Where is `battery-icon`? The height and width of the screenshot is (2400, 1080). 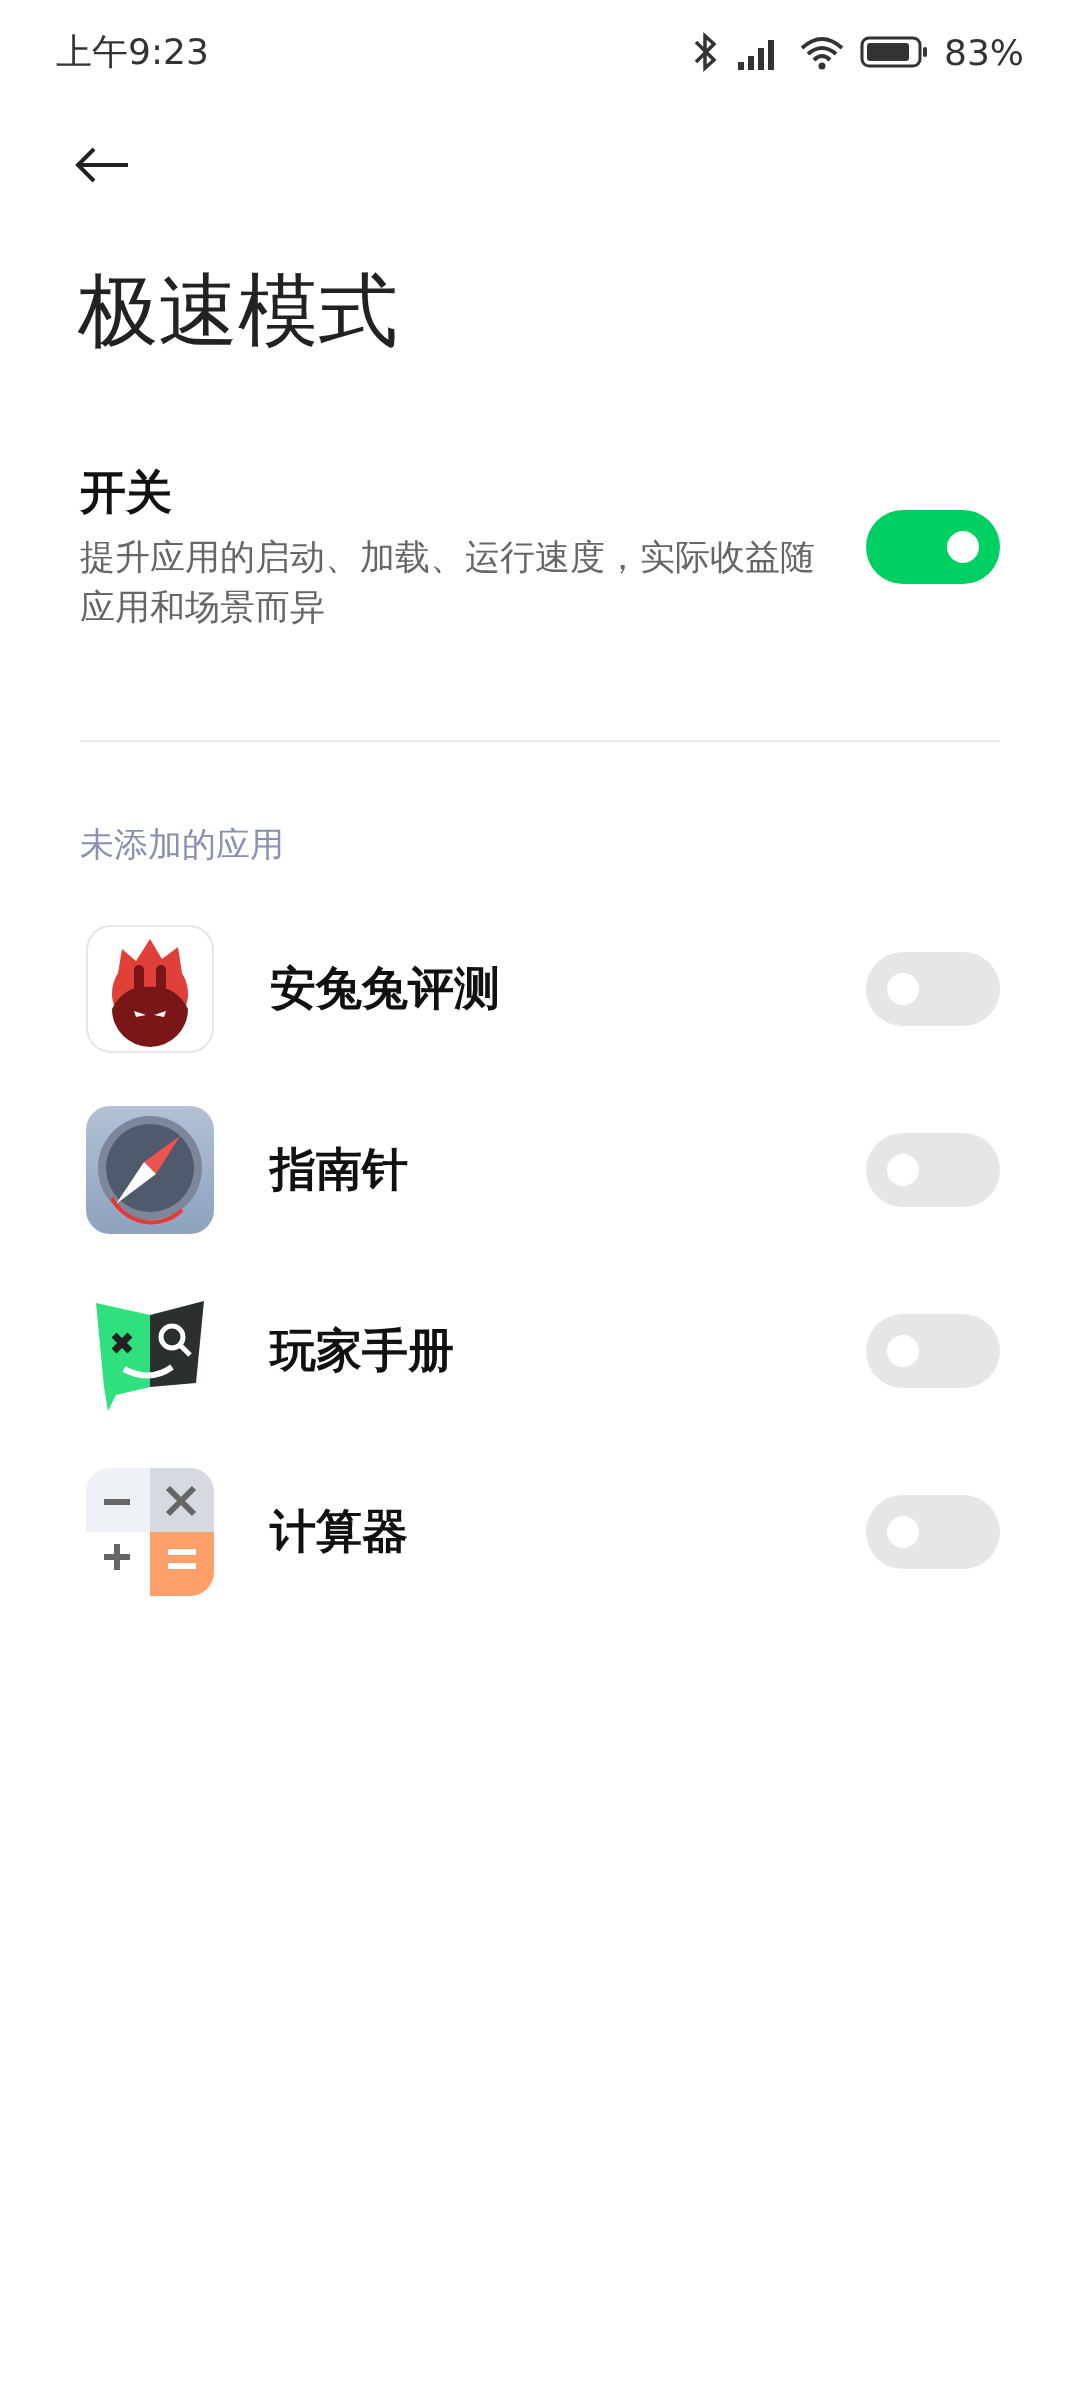 battery-icon is located at coordinates (895, 52).